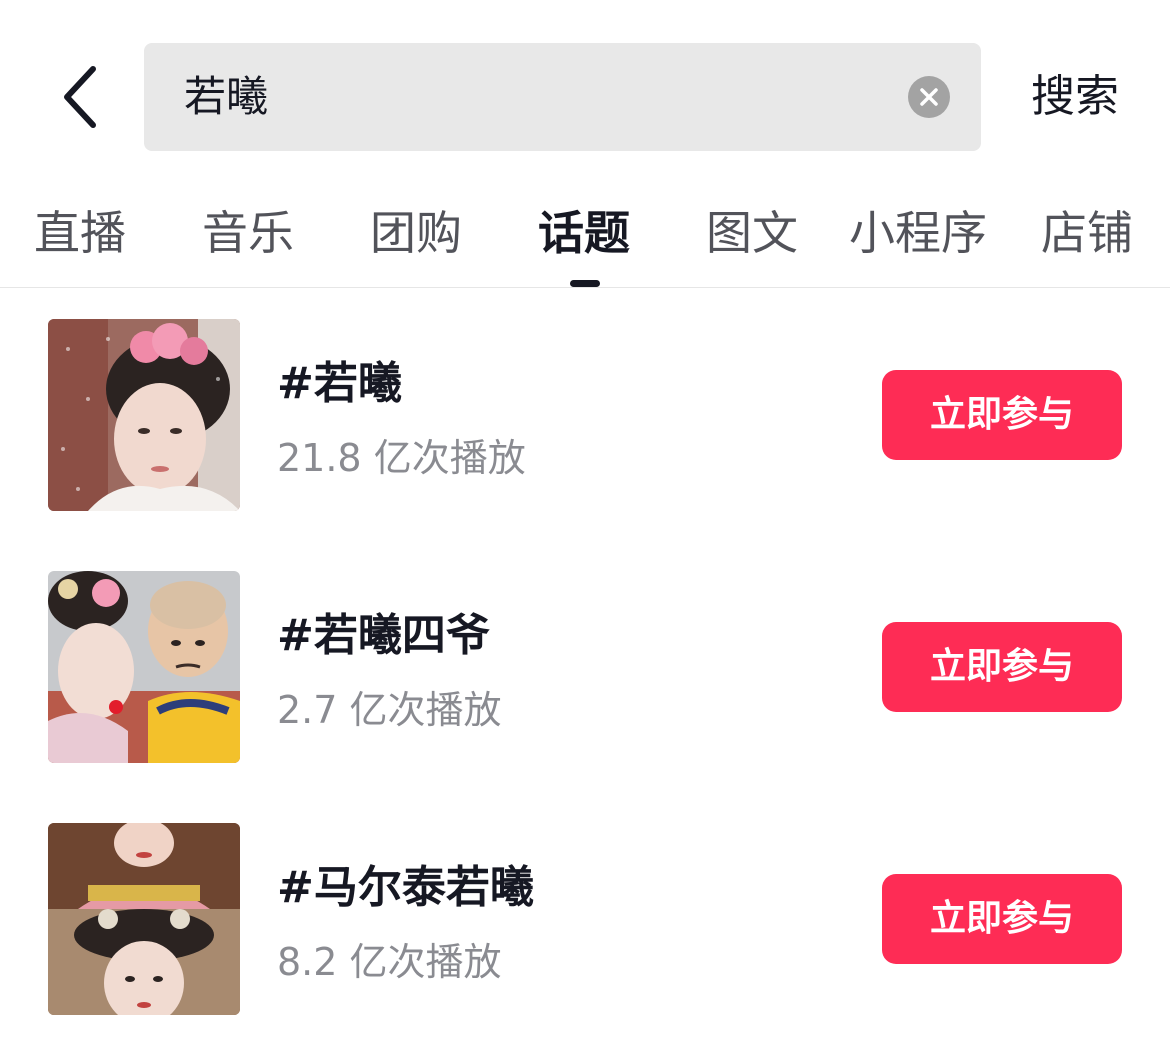 Image resolution: width=1170 pixels, height=1048 pixels. Describe the element at coordinates (416, 233) in the screenshot. I see `tab-group-buy: 团购` at that location.